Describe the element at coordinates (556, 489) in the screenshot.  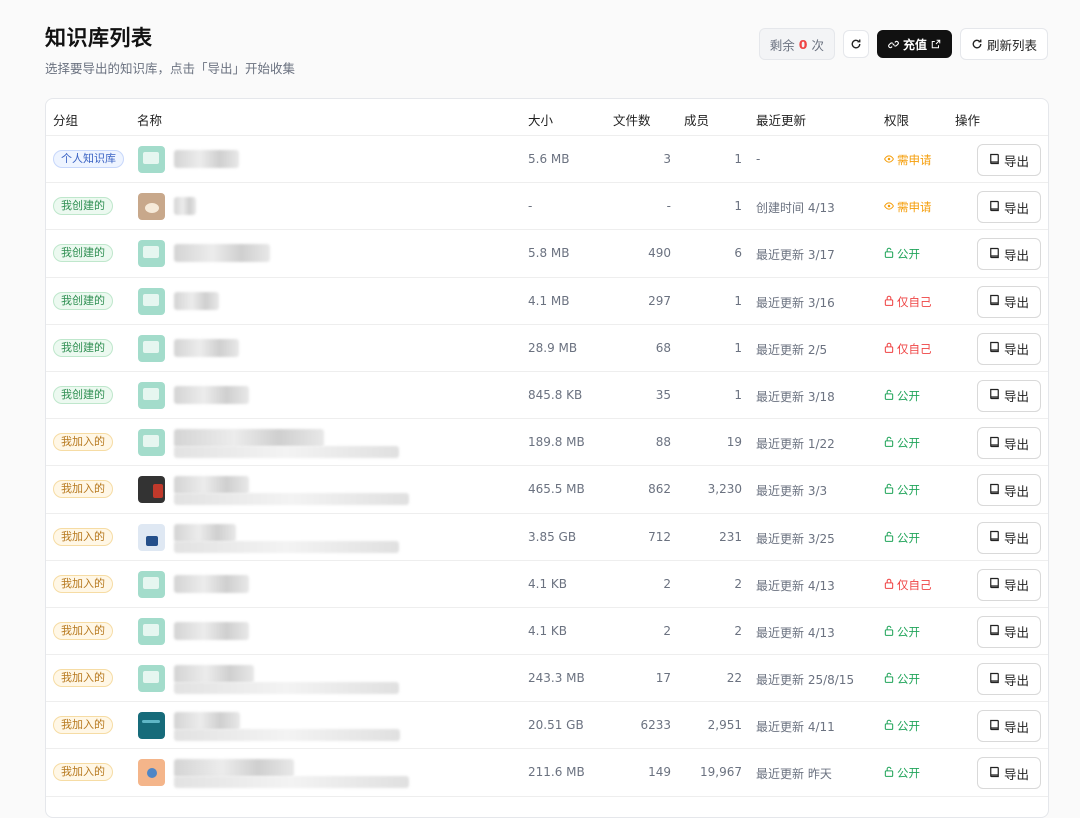
I see `size-cell: 465.5 MB` at that location.